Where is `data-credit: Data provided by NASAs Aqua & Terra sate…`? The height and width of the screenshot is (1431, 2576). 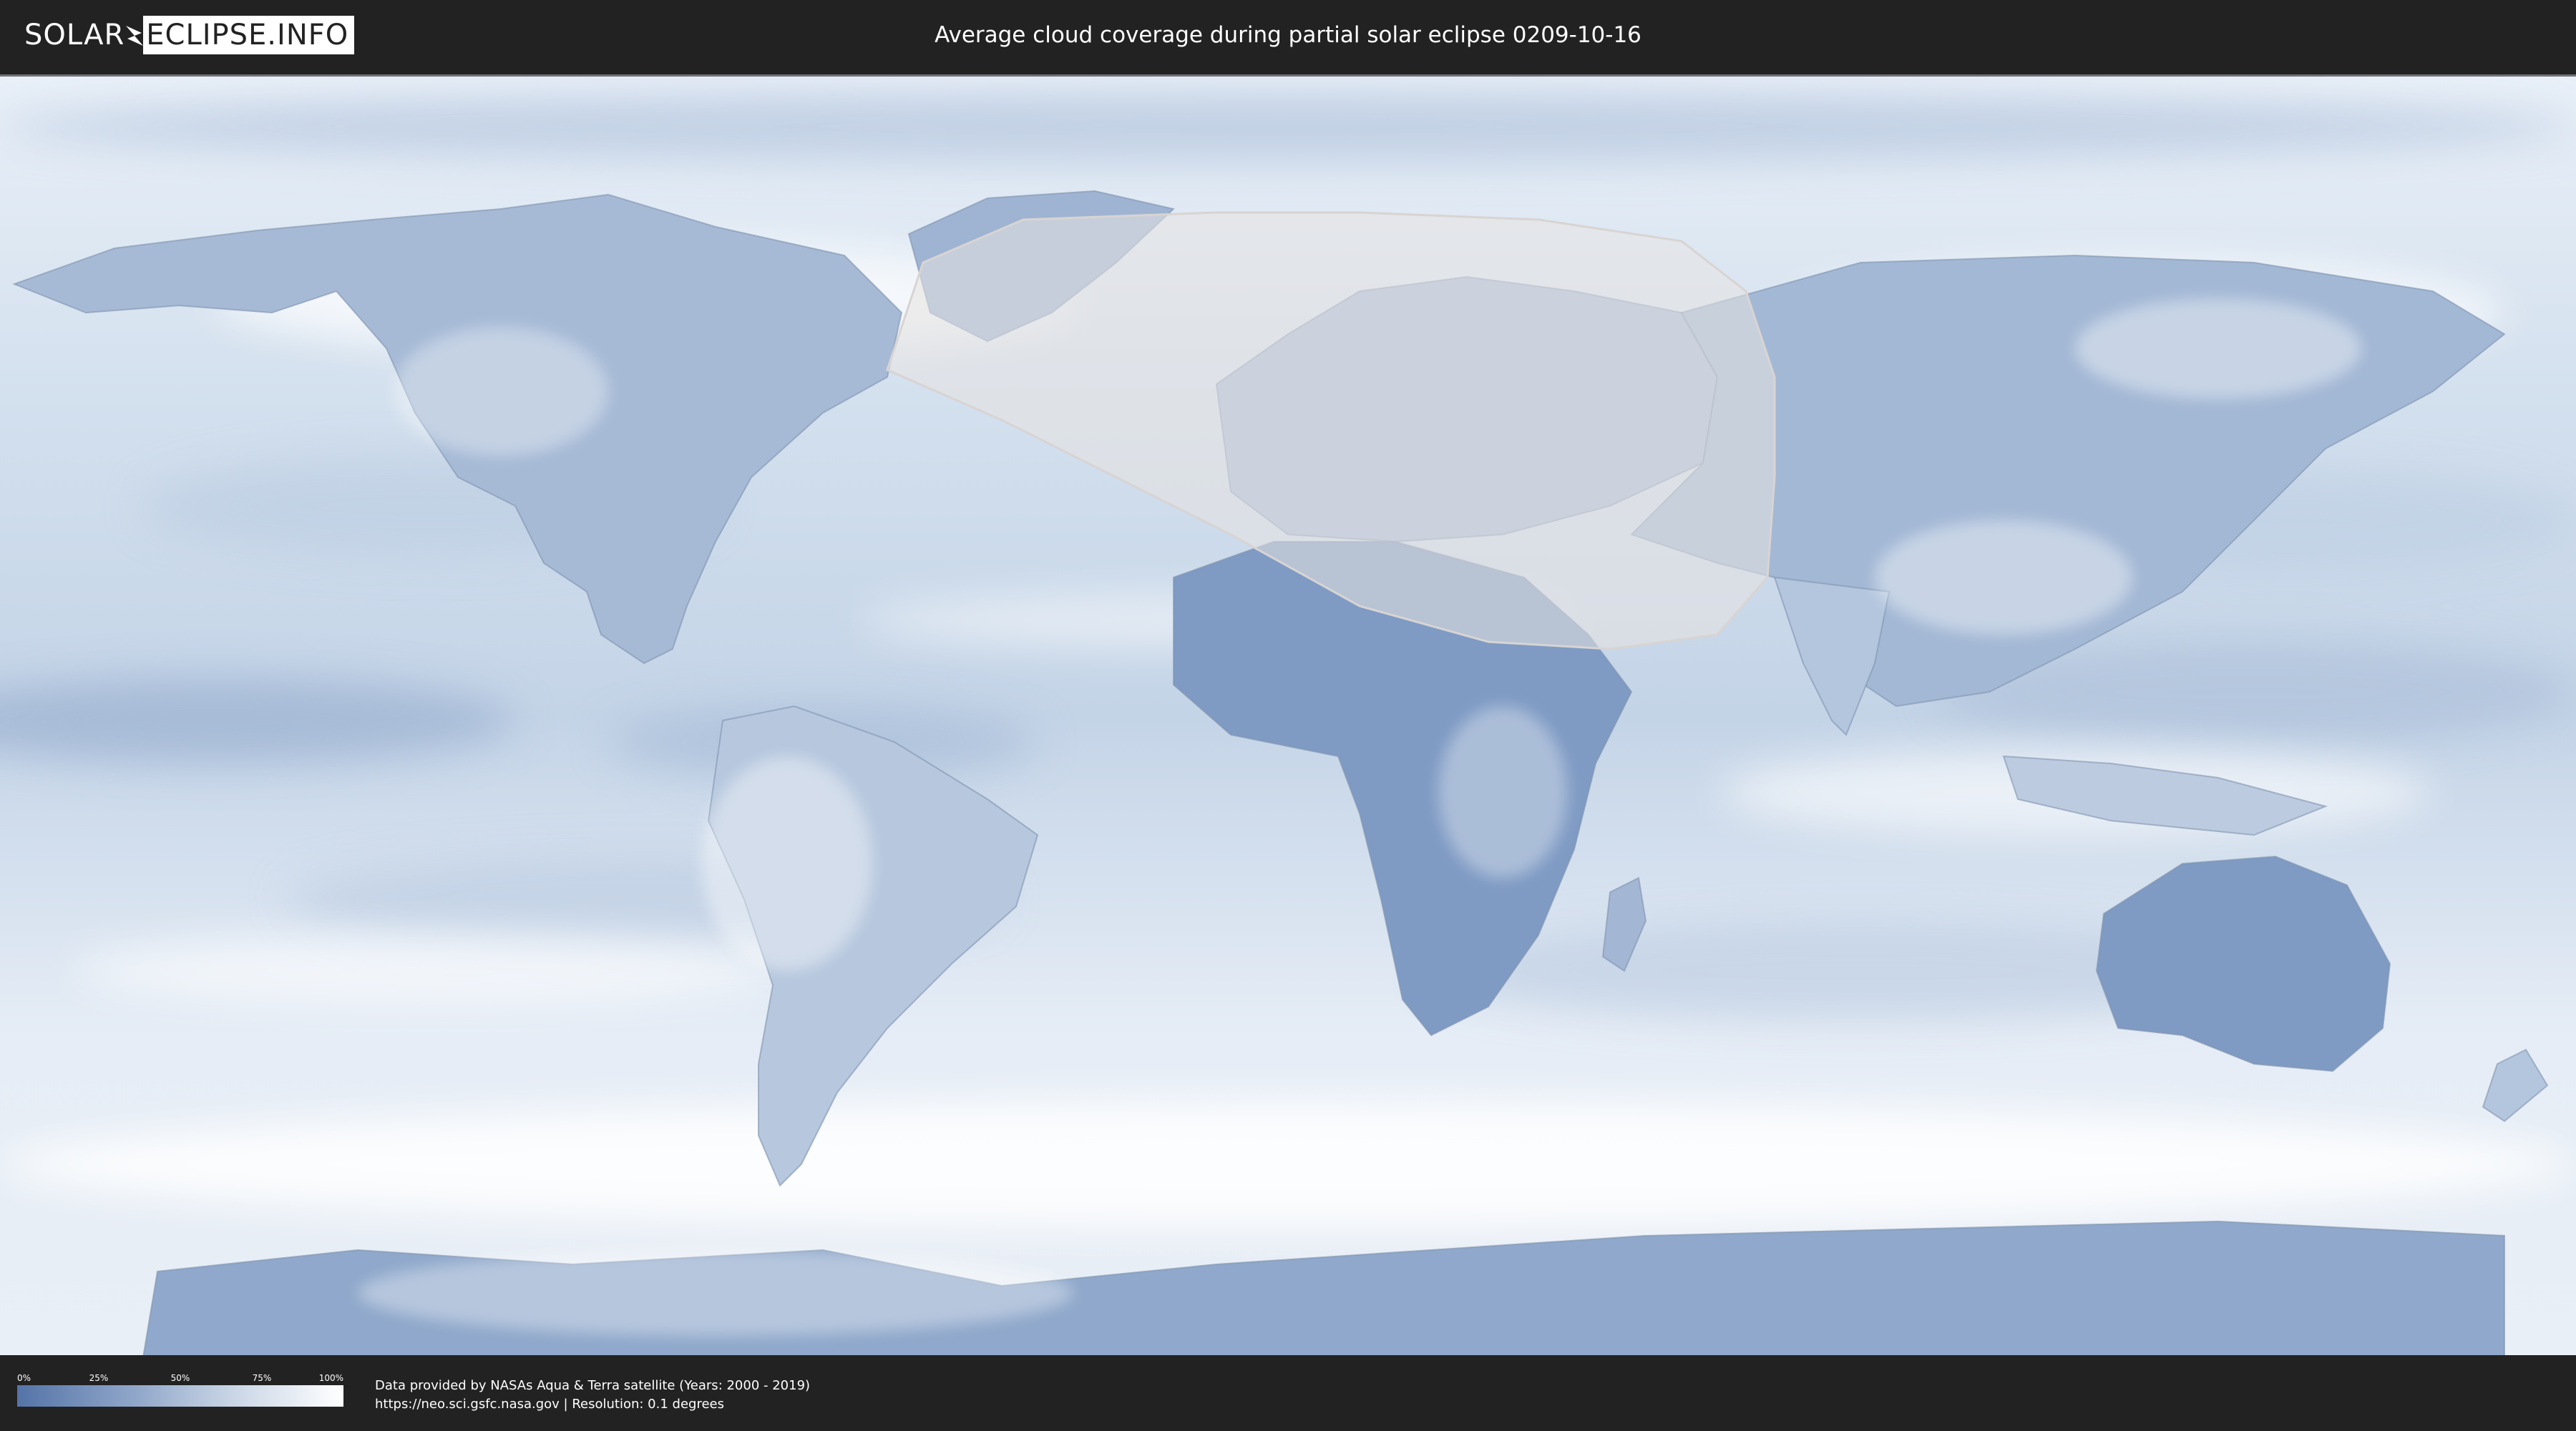 data-credit: Data provided by NASAs Aqua & Terra sate… is located at coordinates (592, 1395).